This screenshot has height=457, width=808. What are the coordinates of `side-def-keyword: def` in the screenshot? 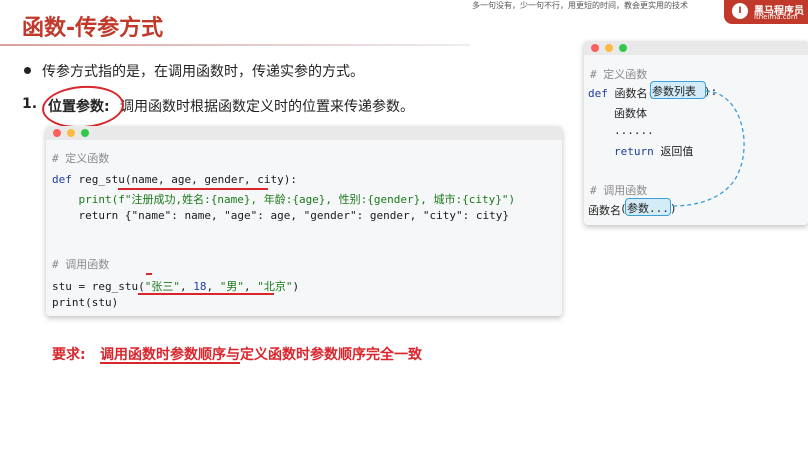 It's located at (598, 93).